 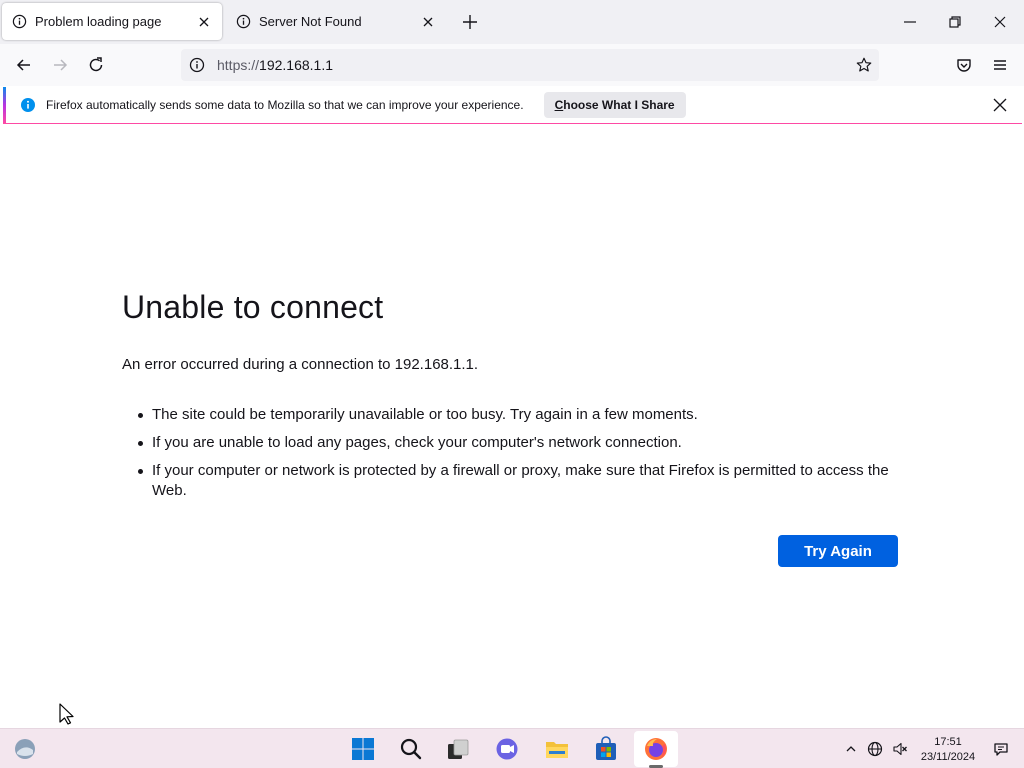 I want to click on button-access-key: C, so click(x=559, y=105).